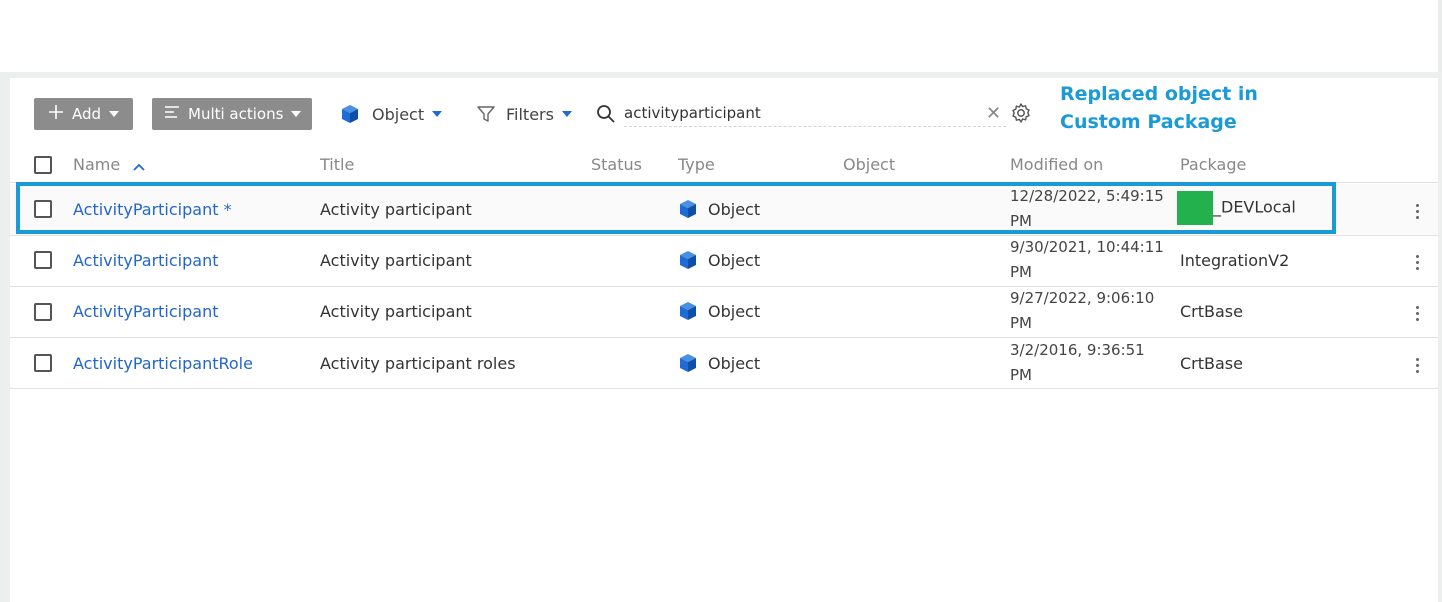 This screenshot has width=1442, height=602. Describe the element at coordinates (337, 164) in the screenshot. I see `column-header-title: Title` at that location.